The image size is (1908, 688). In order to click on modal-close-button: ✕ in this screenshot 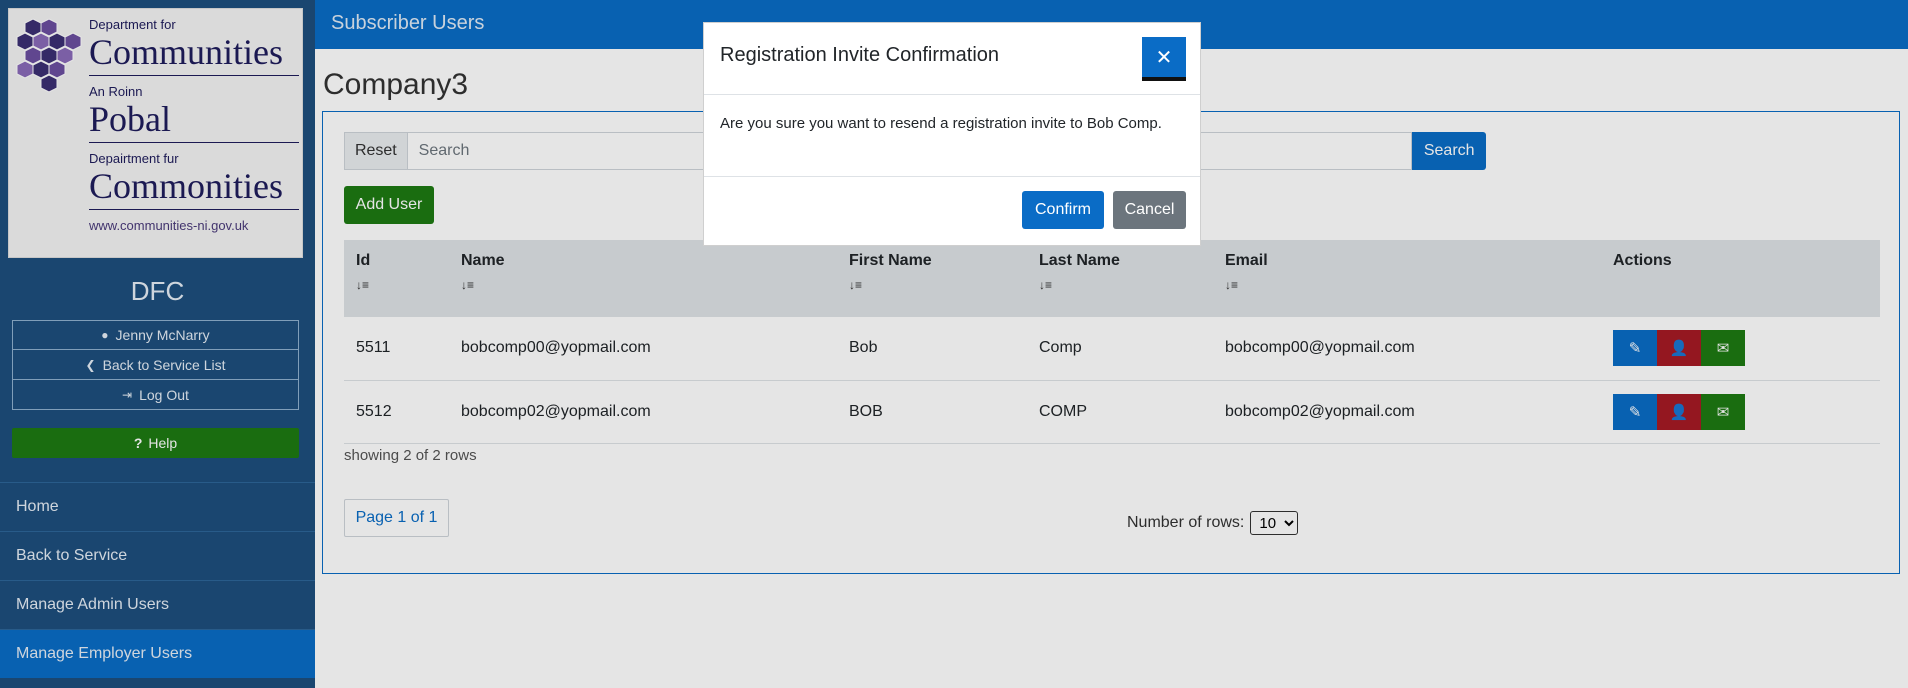, I will do `click(1164, 59)`.